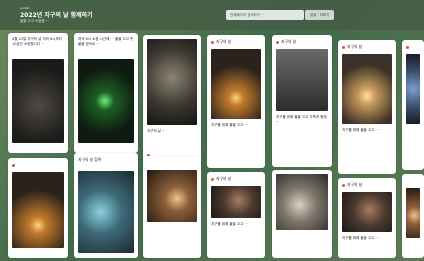 This screenshot has height=261, width=424. I want to click on post-caption: 저녁 8시 소등 시간에 ··· 불을 끄고 촛불을 켰어요 ···, so click(106, 41).